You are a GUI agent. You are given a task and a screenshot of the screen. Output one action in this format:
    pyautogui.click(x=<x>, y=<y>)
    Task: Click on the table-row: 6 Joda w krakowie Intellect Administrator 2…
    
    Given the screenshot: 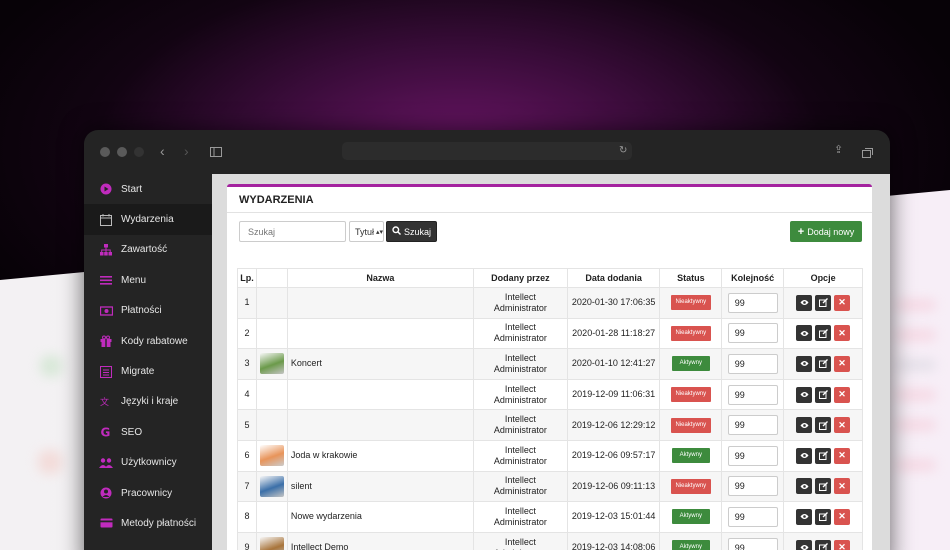 What is the action you would take?
    pyautogui.click(x=550, y=455)
    